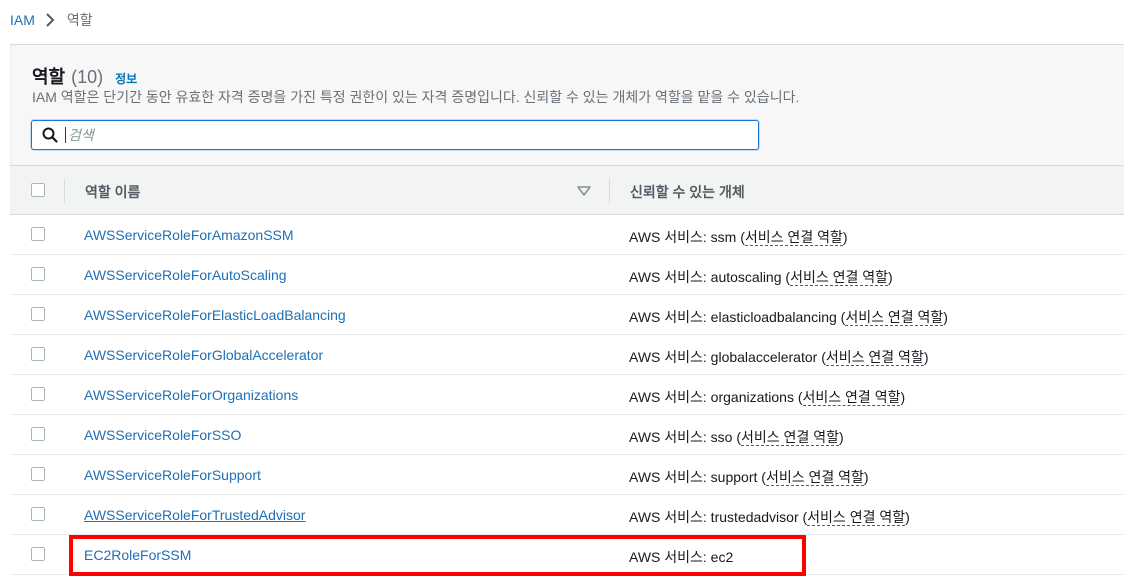  I want to click on search-icon, so click(50, 135).